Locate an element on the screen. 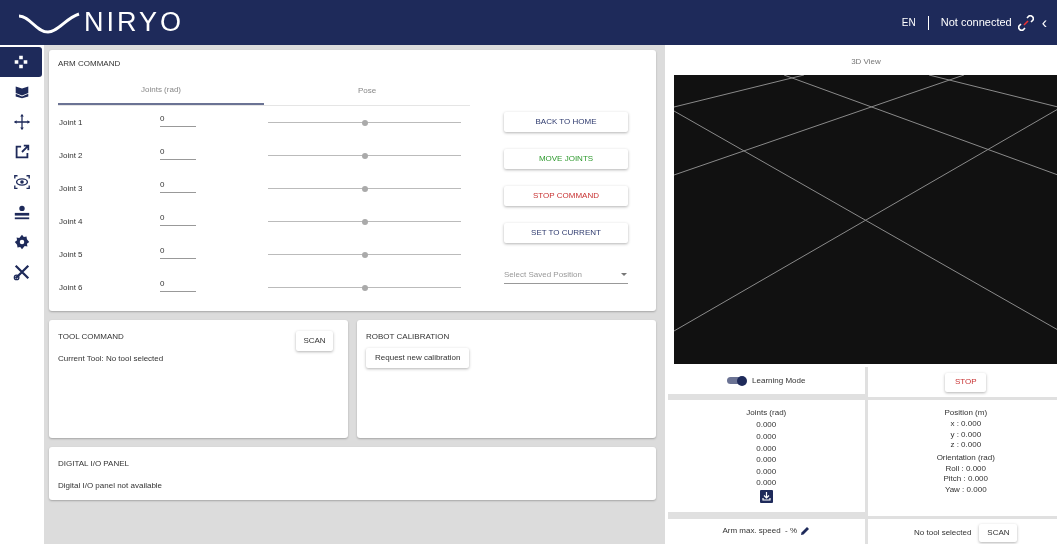 This screenshot has width=1057, height=544. joint-label: Joint 1 is located at coordinates (71, 122).